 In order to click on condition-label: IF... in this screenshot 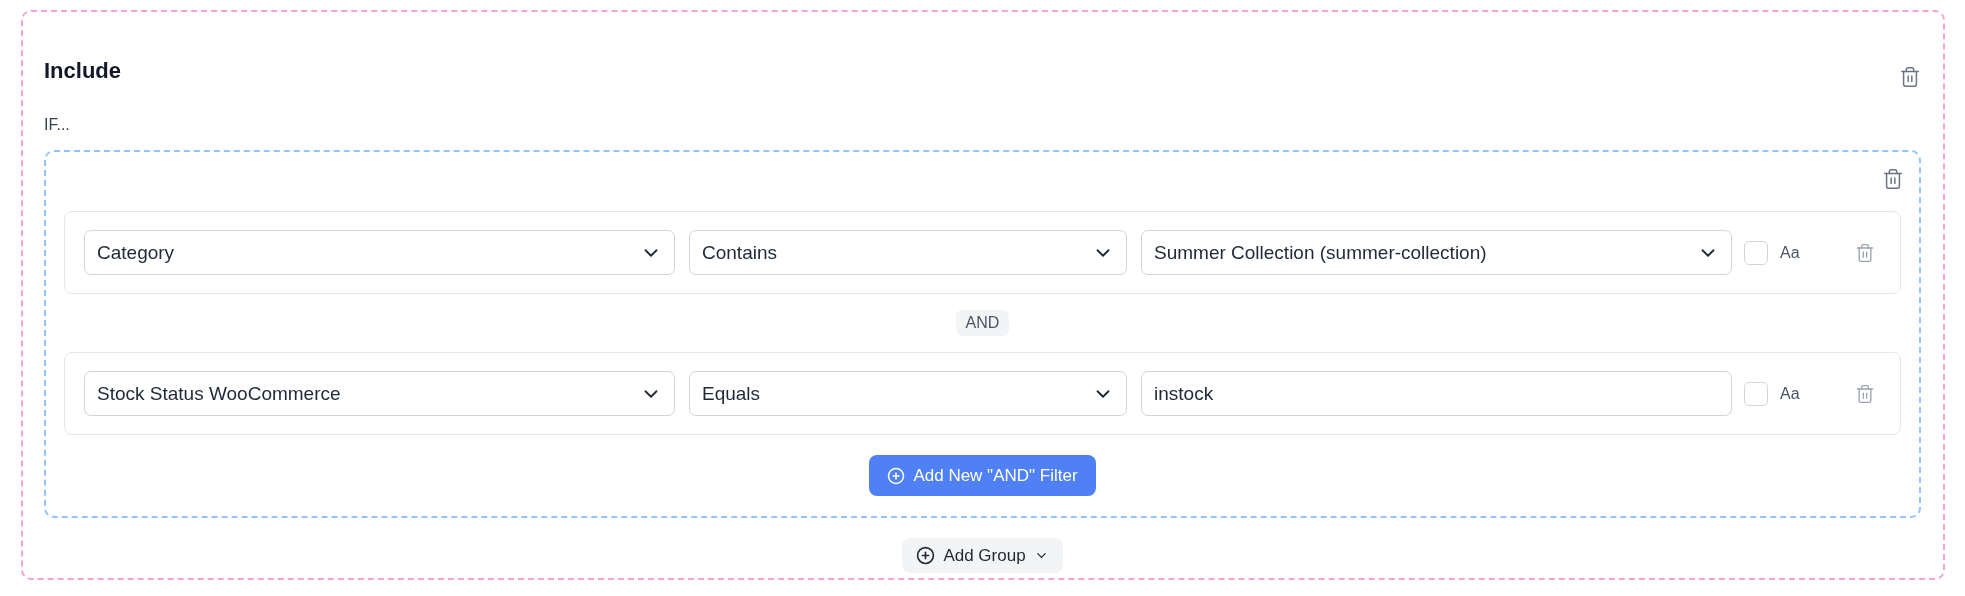, I will do `click(57, 125)`.